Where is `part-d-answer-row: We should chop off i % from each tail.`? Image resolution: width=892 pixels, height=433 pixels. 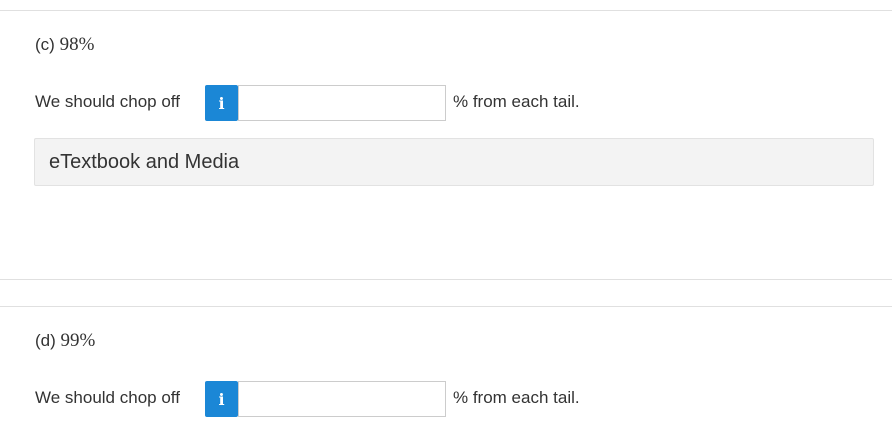
part-d-answer-row: We should chop off i % from each tail. is located at coordinates (463, 399).